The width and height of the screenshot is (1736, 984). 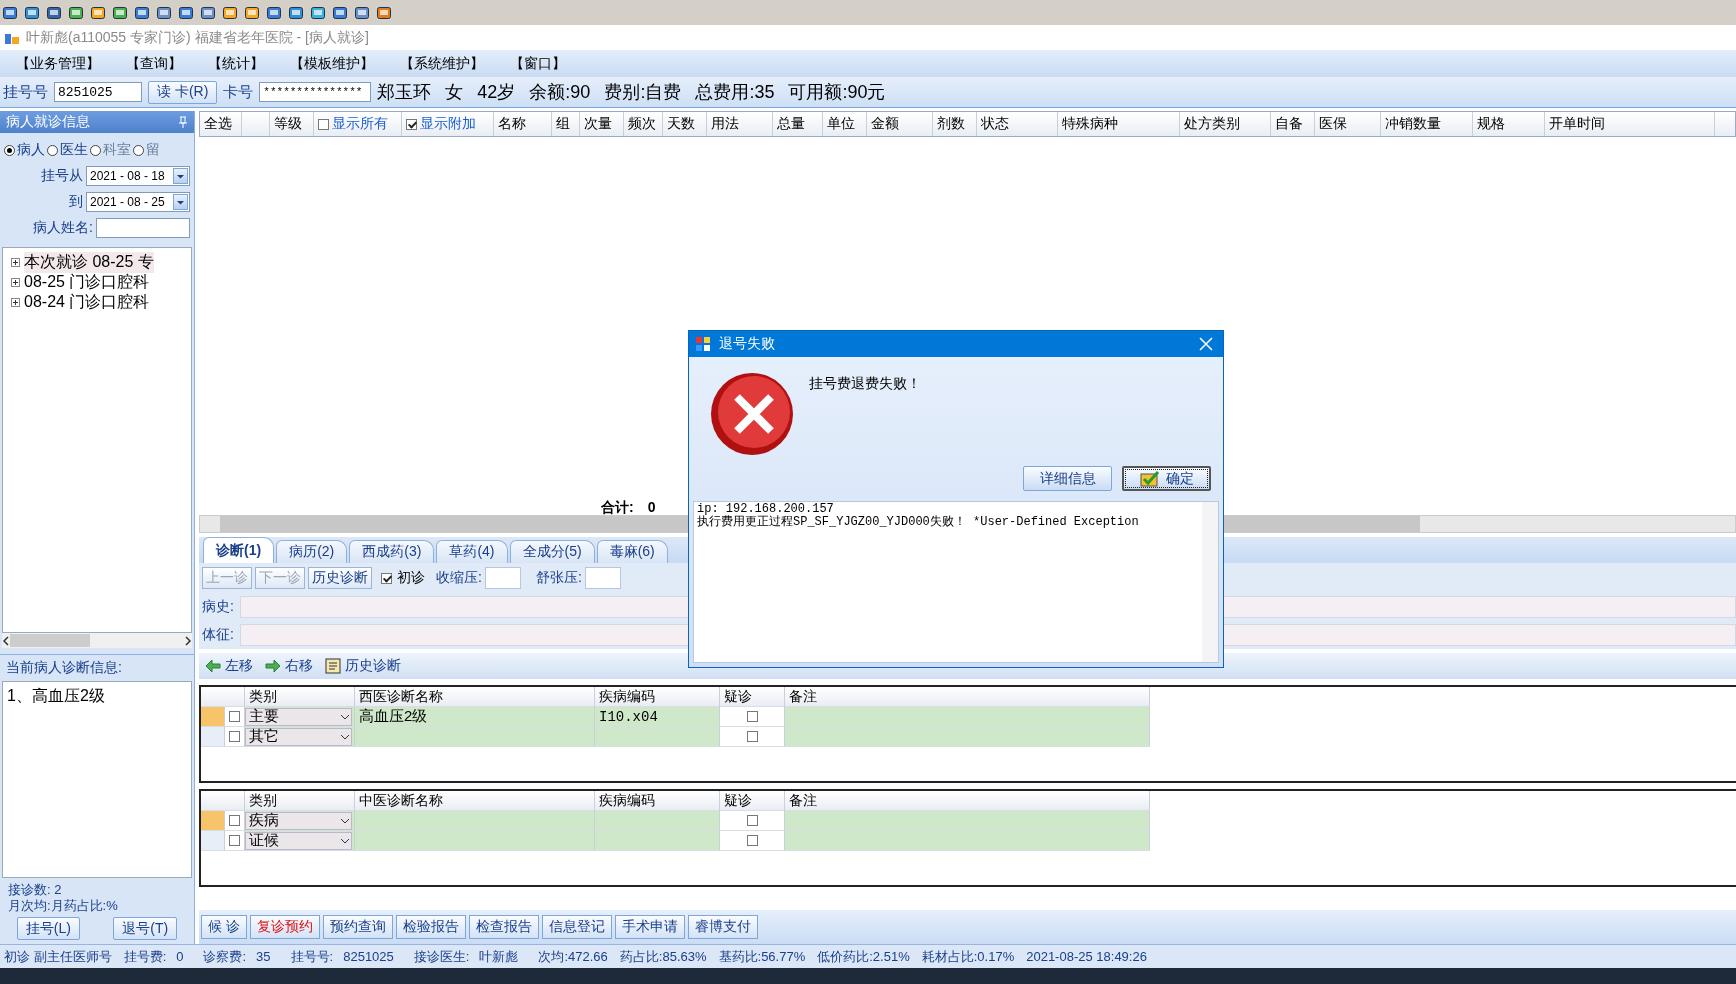 What do you see at coordinates (183, 122) in the screenshot?
I see `pin-icon` at bounding box center [183, 122].